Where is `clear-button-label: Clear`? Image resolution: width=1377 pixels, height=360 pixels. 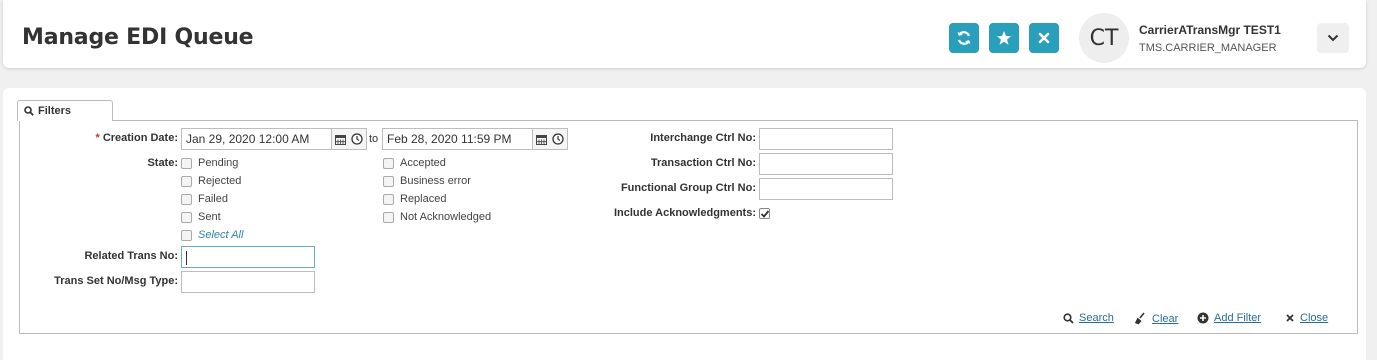 clear-button-label: Clear is located at coordinates (1165, 318).